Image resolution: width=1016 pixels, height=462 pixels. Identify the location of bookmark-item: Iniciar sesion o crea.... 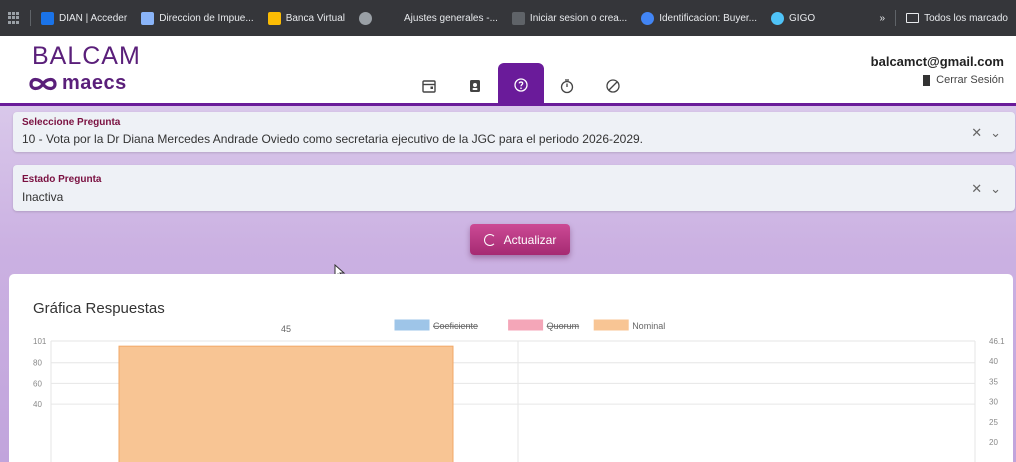
(569, 18).